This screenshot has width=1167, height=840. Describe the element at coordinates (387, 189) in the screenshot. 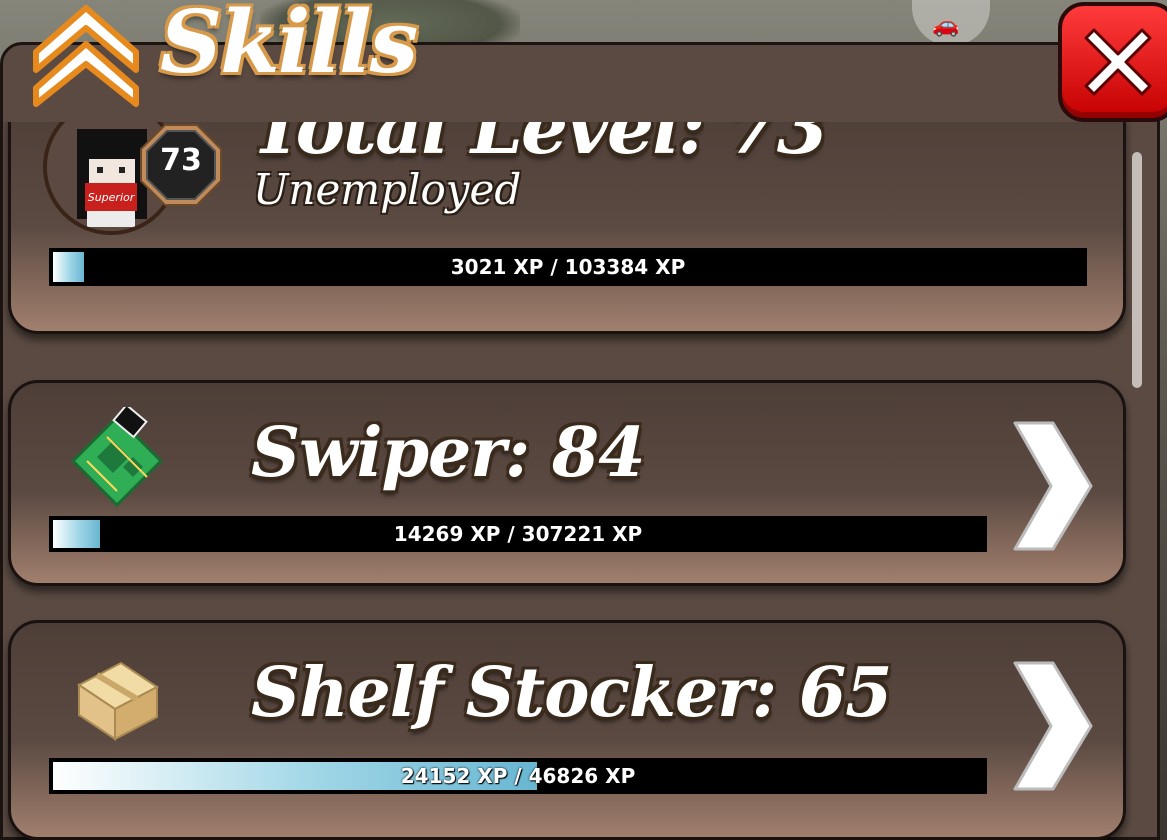

I see `job-title: Unemployed` at that location.